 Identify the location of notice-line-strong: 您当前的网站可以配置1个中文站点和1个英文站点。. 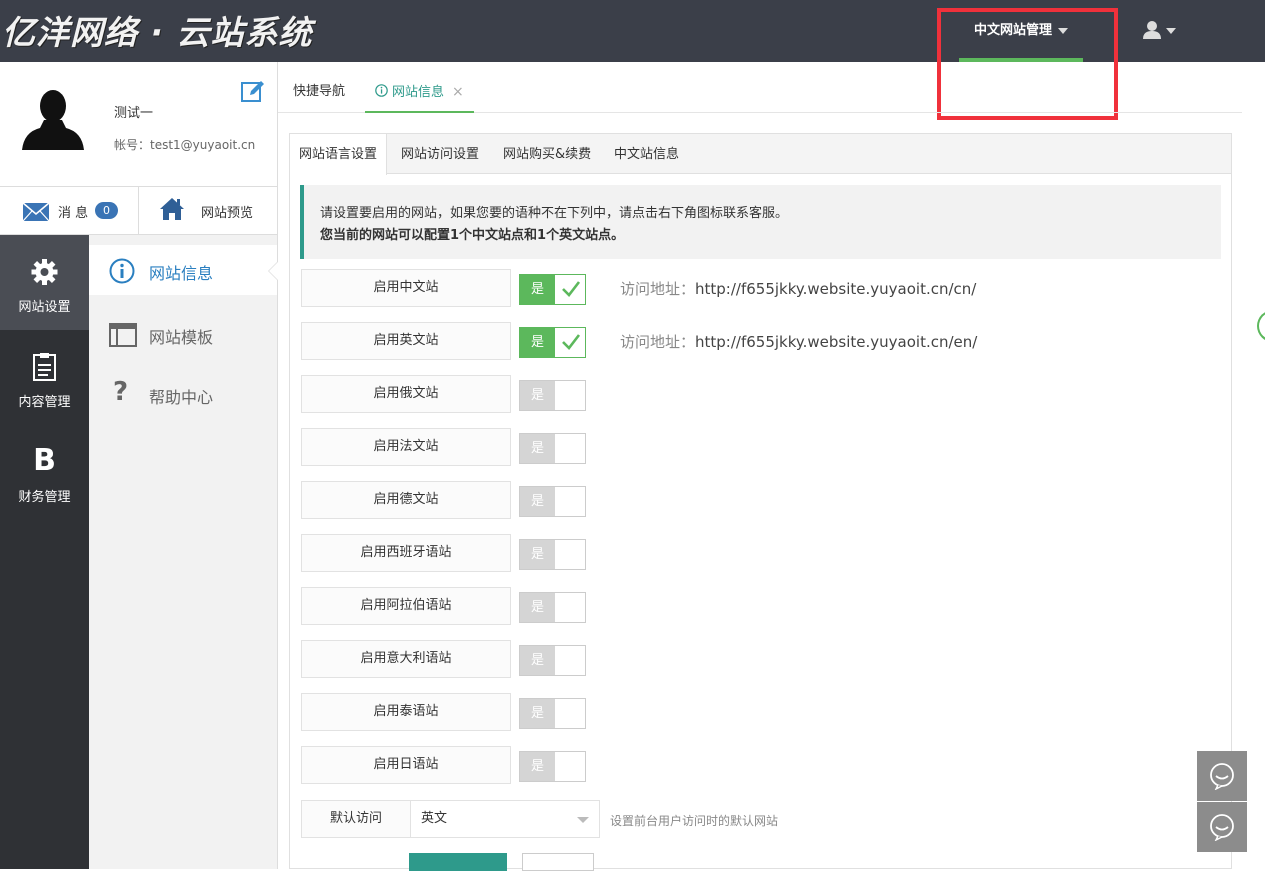
(472, 235).